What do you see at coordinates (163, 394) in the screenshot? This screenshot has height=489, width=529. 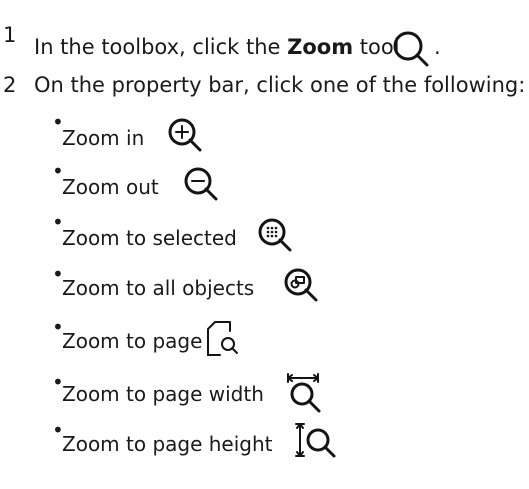 I see `option-label: Zoom to page width` at bounding box center [163, 394].